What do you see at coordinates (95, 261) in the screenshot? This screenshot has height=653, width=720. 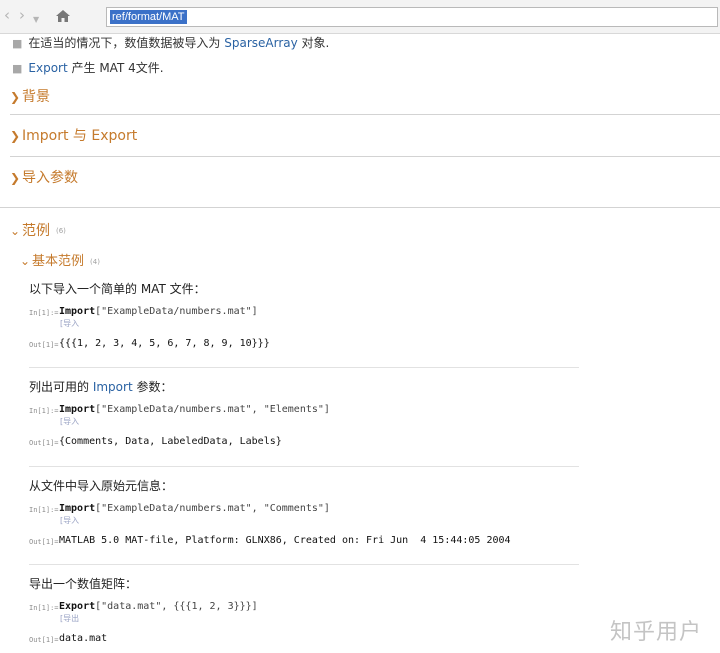 I see `basic-examples-count: (4)` at bounding box center [95, 261].